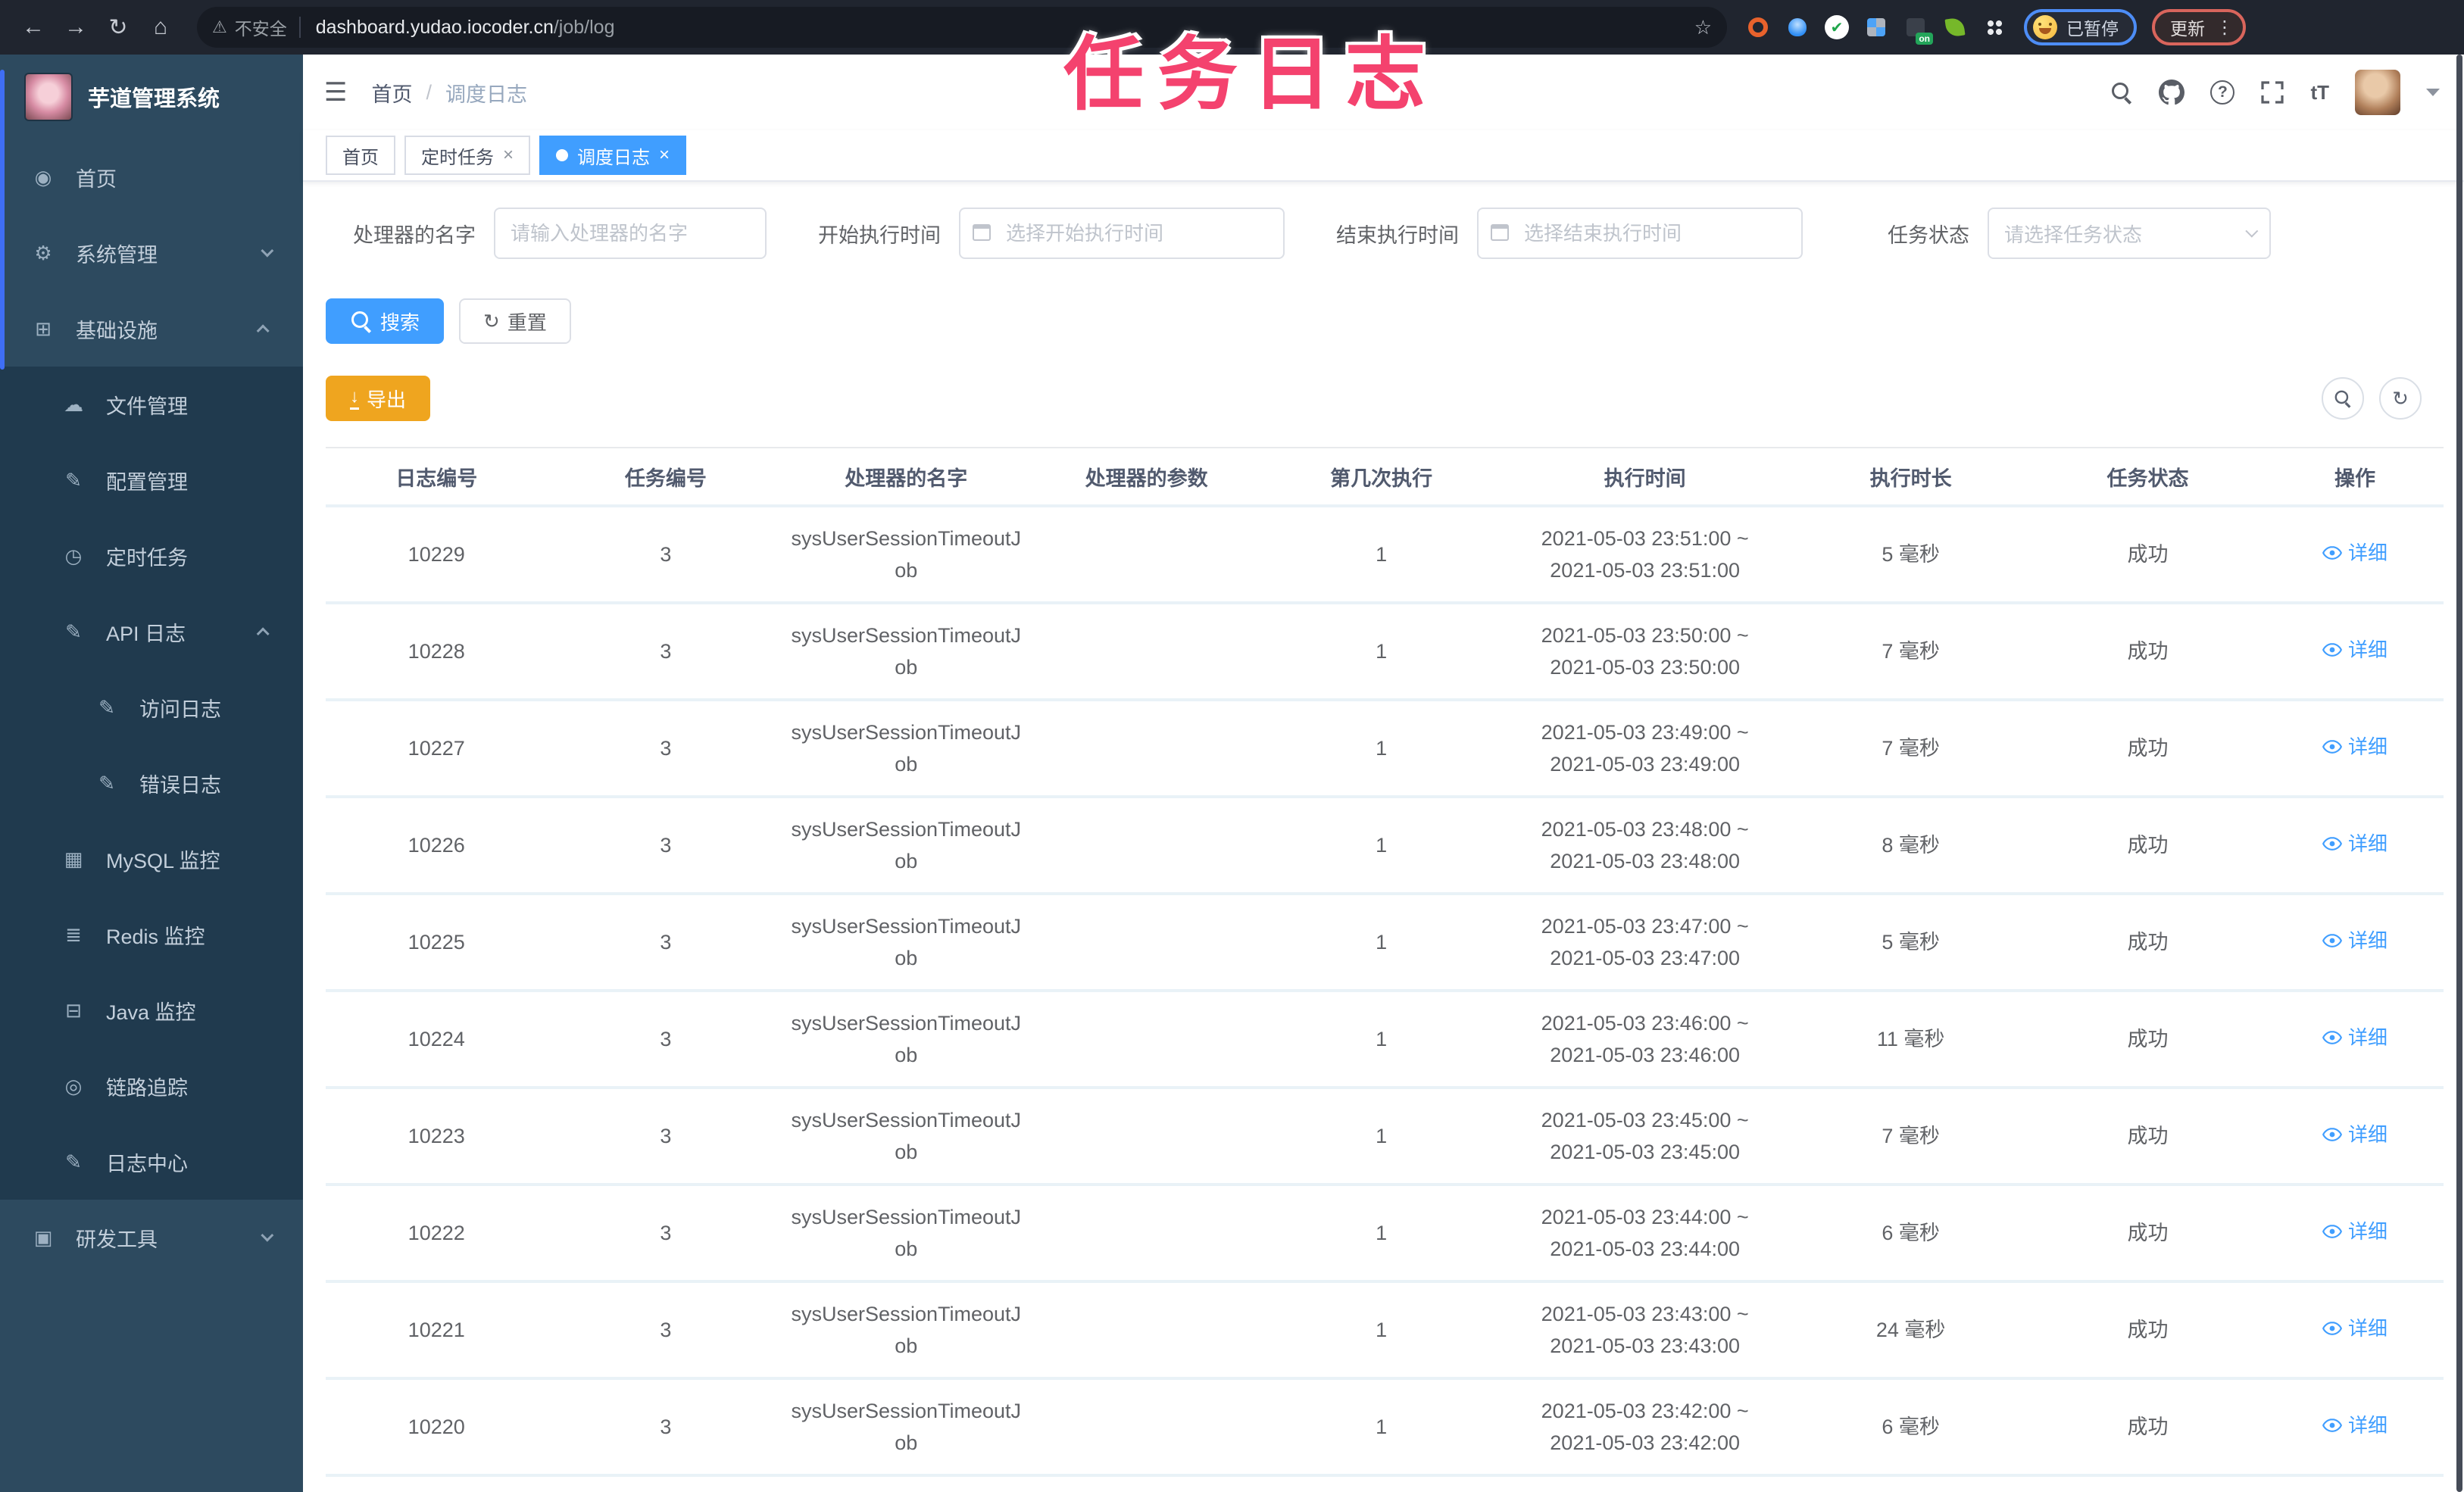 The image size is (2464, 1492). I want to click on active-dot, so click(562, 155).